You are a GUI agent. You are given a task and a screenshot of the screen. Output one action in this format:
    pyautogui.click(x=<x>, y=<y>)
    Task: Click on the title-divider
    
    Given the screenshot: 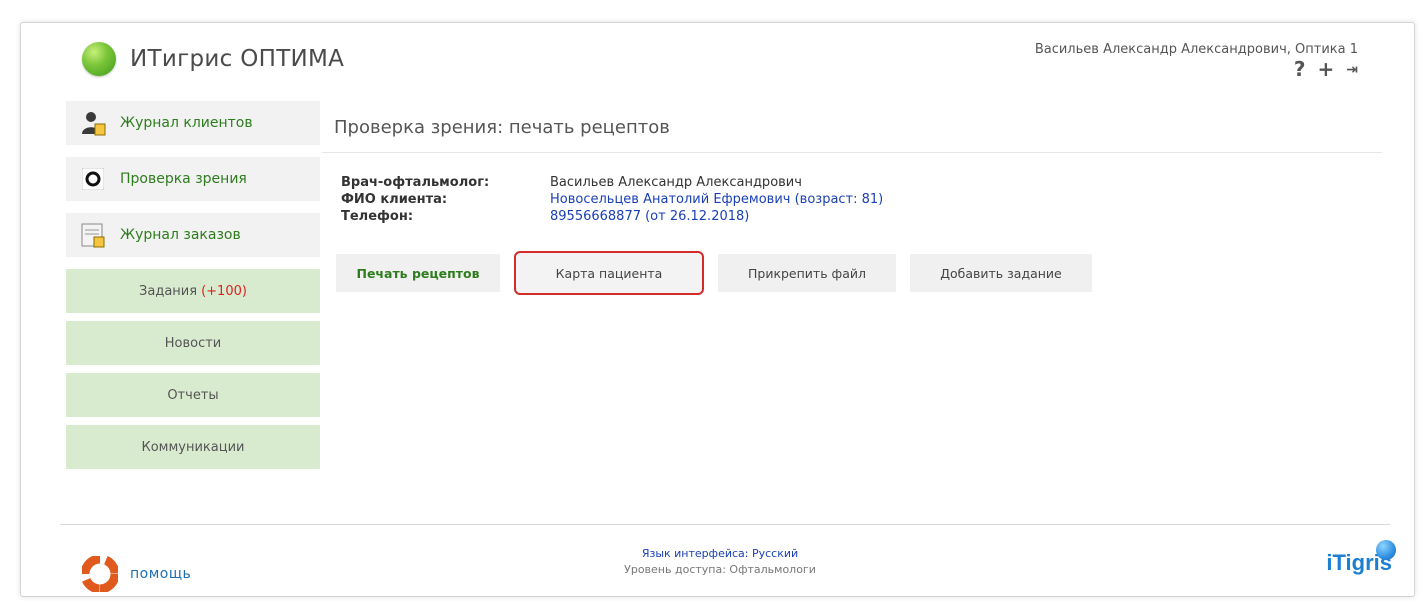 What is the action you would take?
    pyautogui.click(x=852, y=152)
    